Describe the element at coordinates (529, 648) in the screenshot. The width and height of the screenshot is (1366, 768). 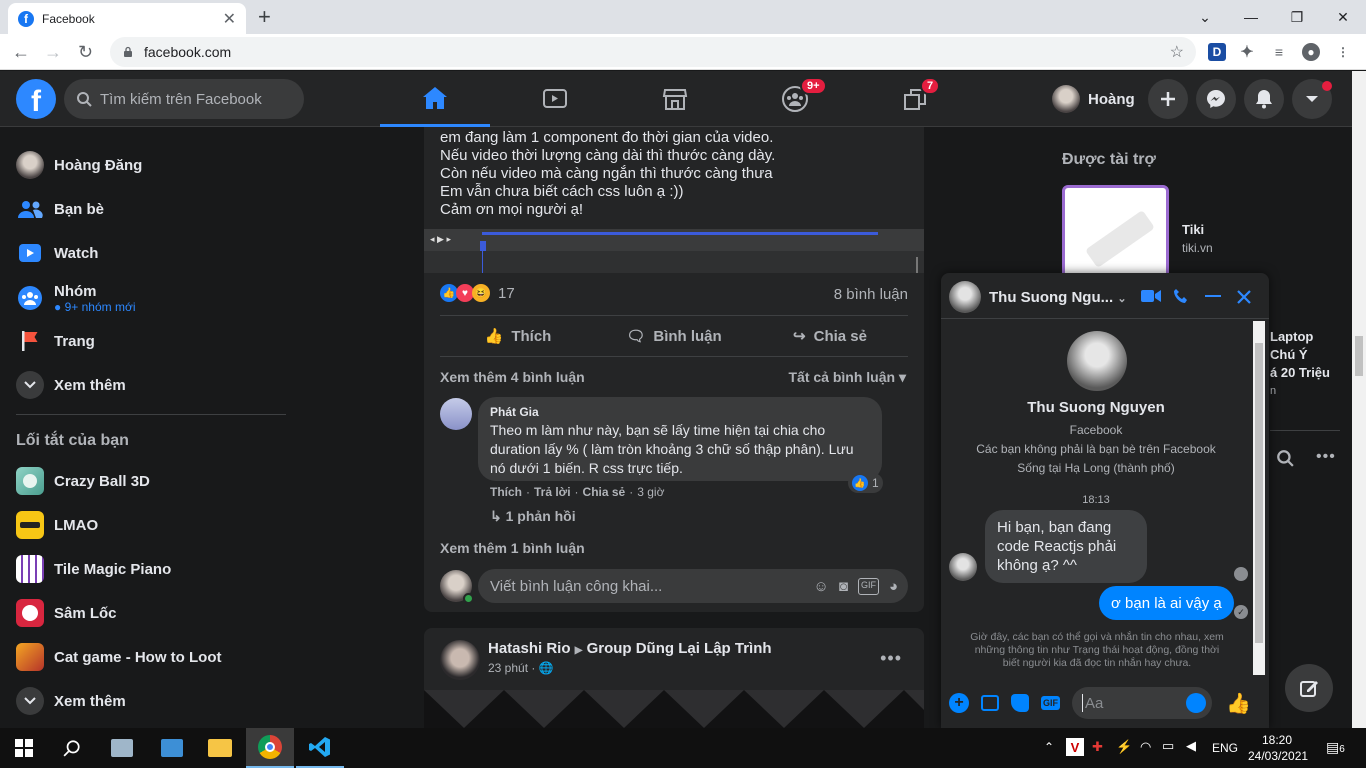
I see `post-author: Hatashi Rio` at that location.